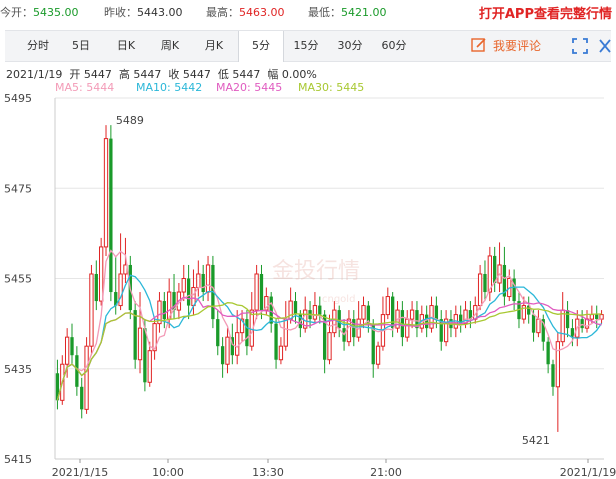  Describe the element at coordinates (18, 459) in the screenshot. I see `y-tick-label: 5415` at that location.